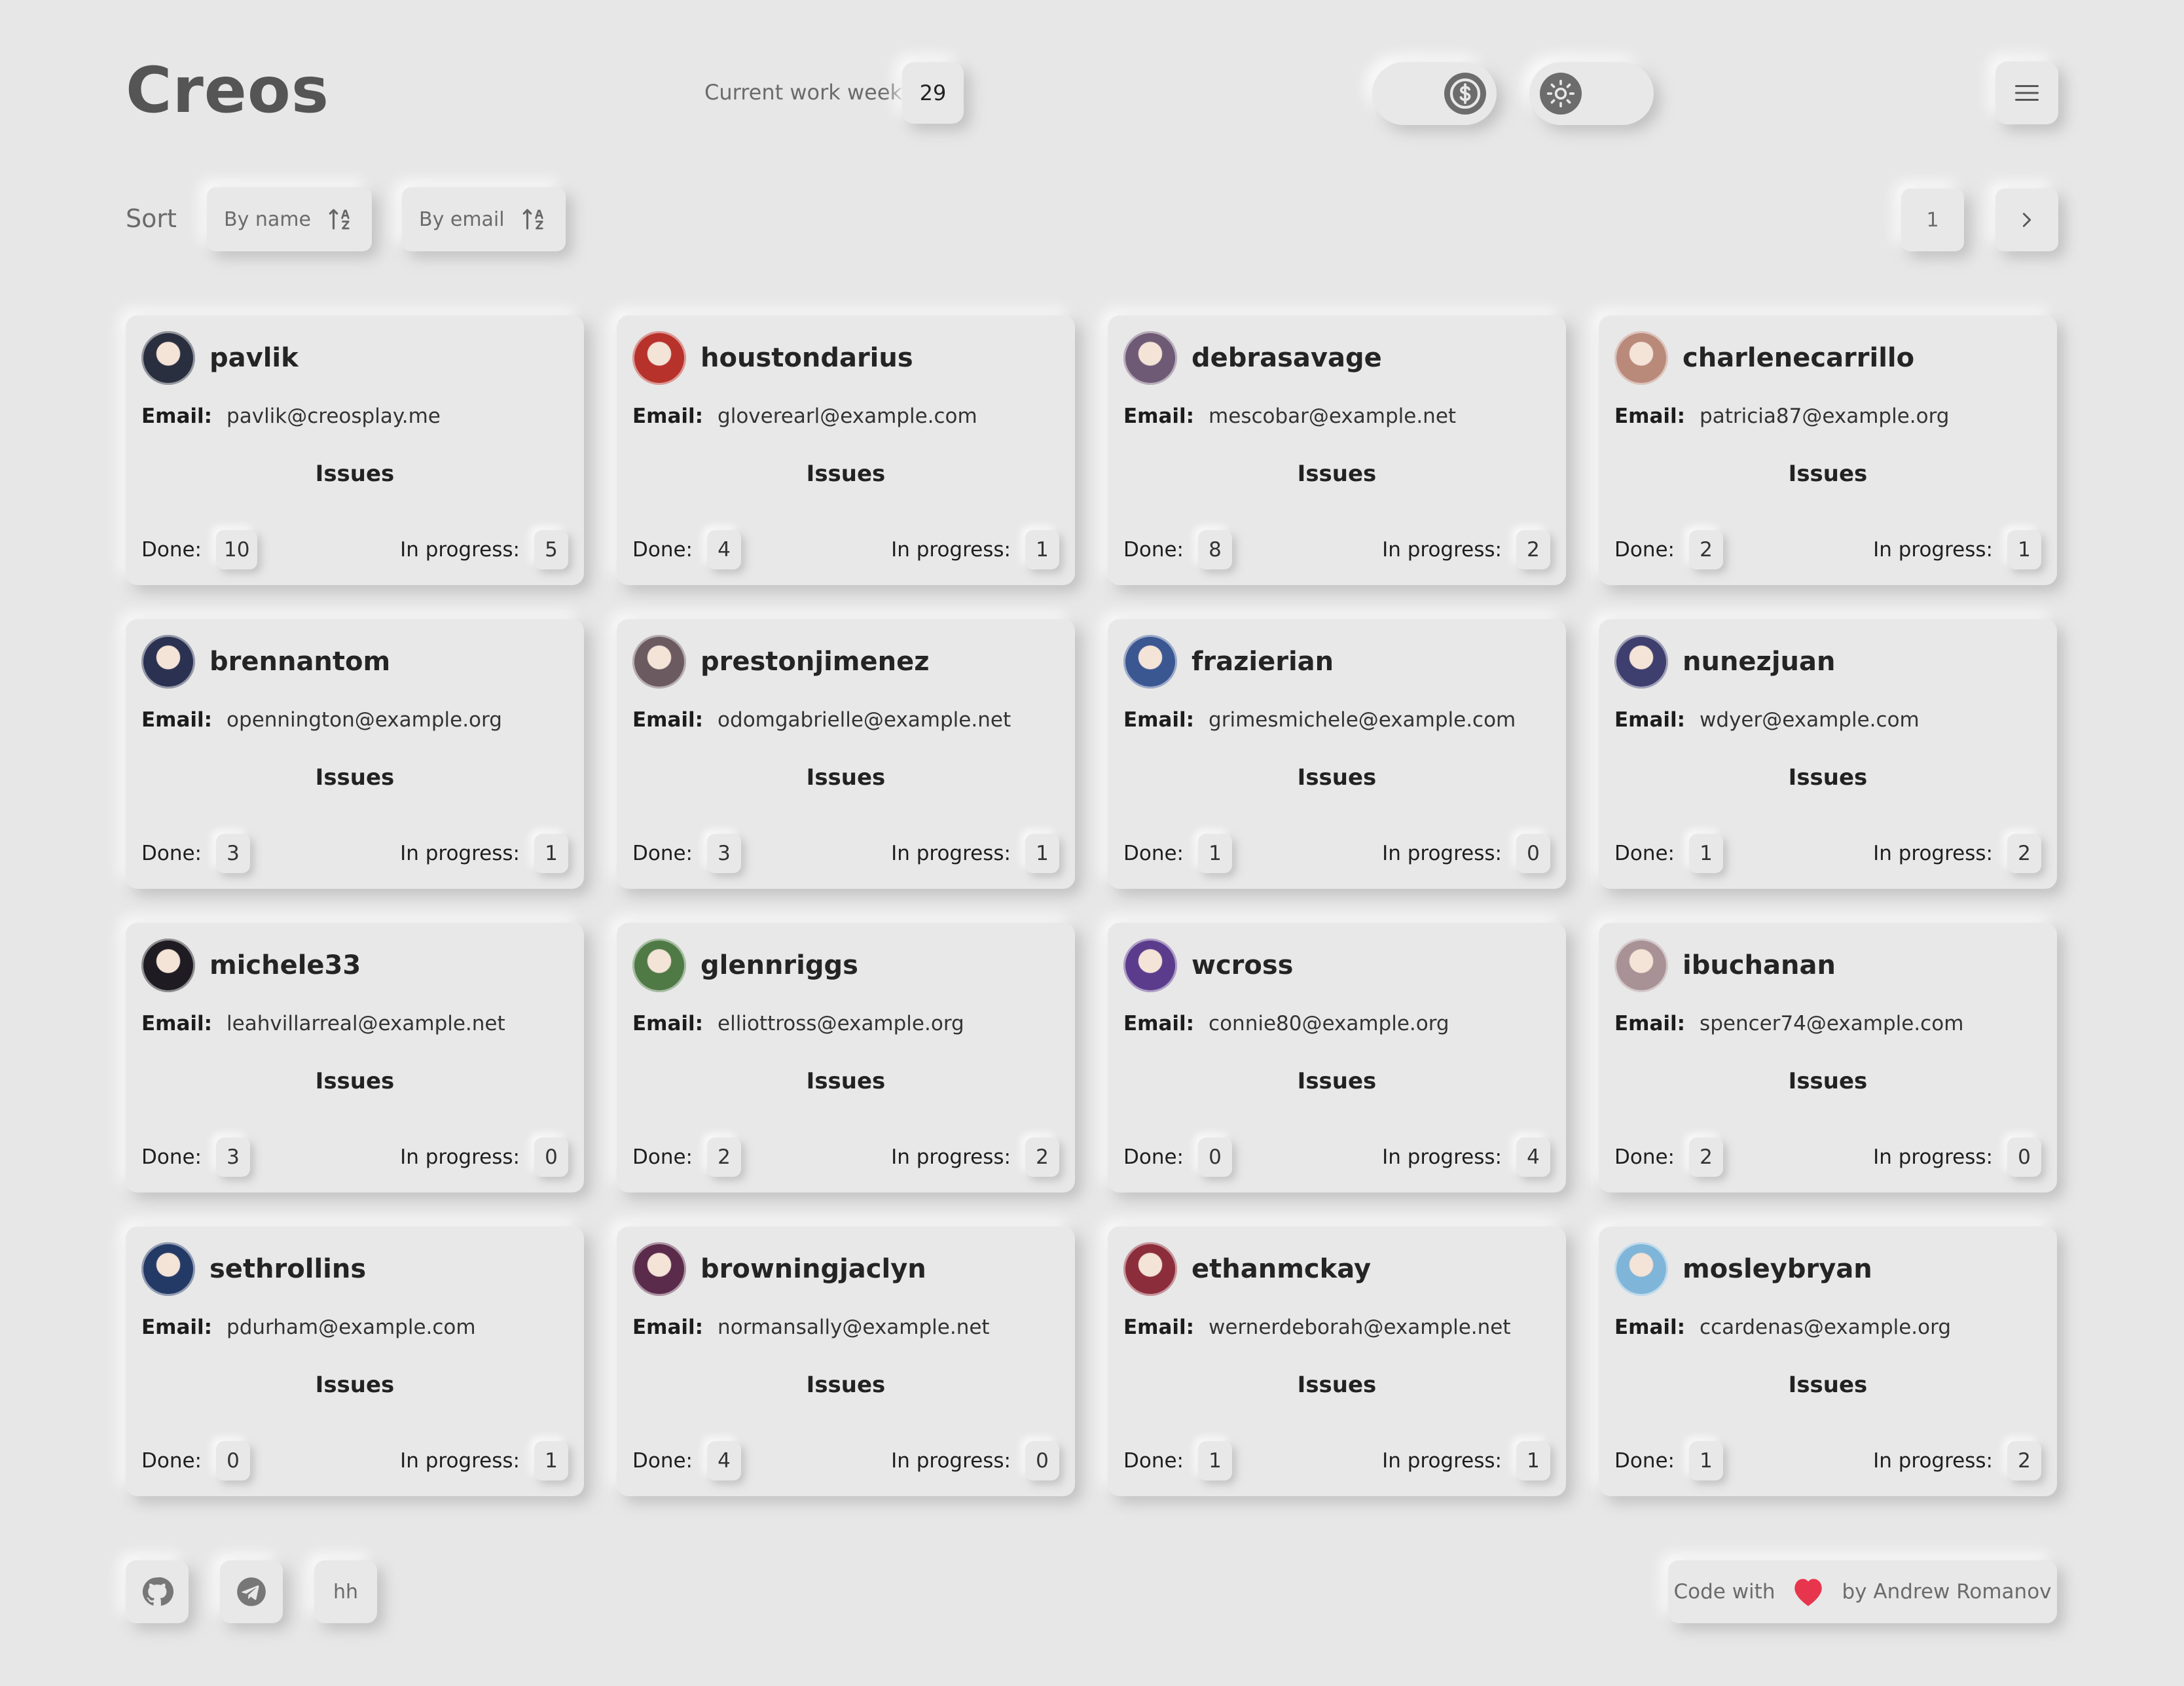 The width and height of the screenshot is (2184, 1686). What do you see at coordinates (1434, 93) in the screenshot?
I see `currency-toggle` at bounding box center [1434, 93].